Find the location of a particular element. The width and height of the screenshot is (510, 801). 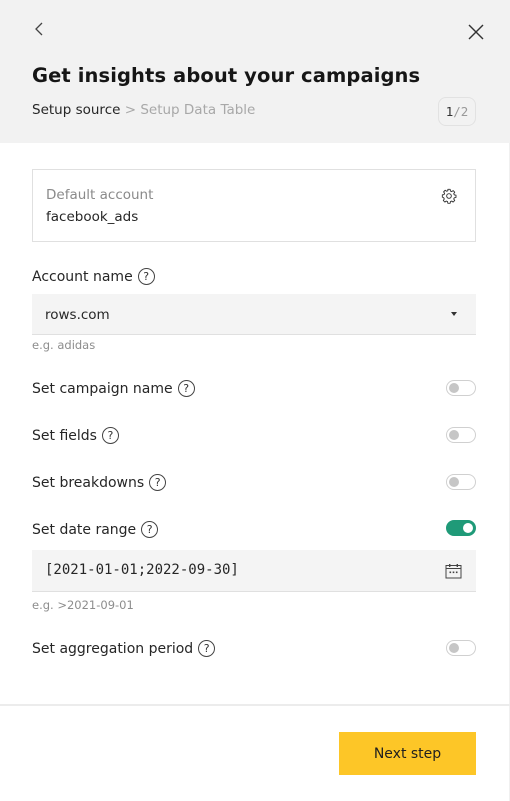

option-campaign-name: Set campaign name ? is located at coordinates (113, 388).